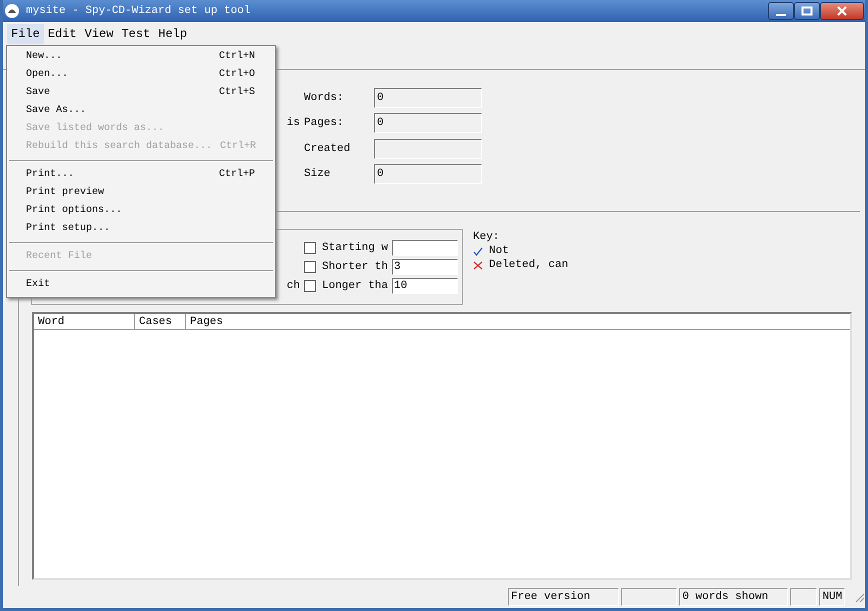 The image size is (868, 611). I want to click on key-label: Deleted, can, so click(528, 265).